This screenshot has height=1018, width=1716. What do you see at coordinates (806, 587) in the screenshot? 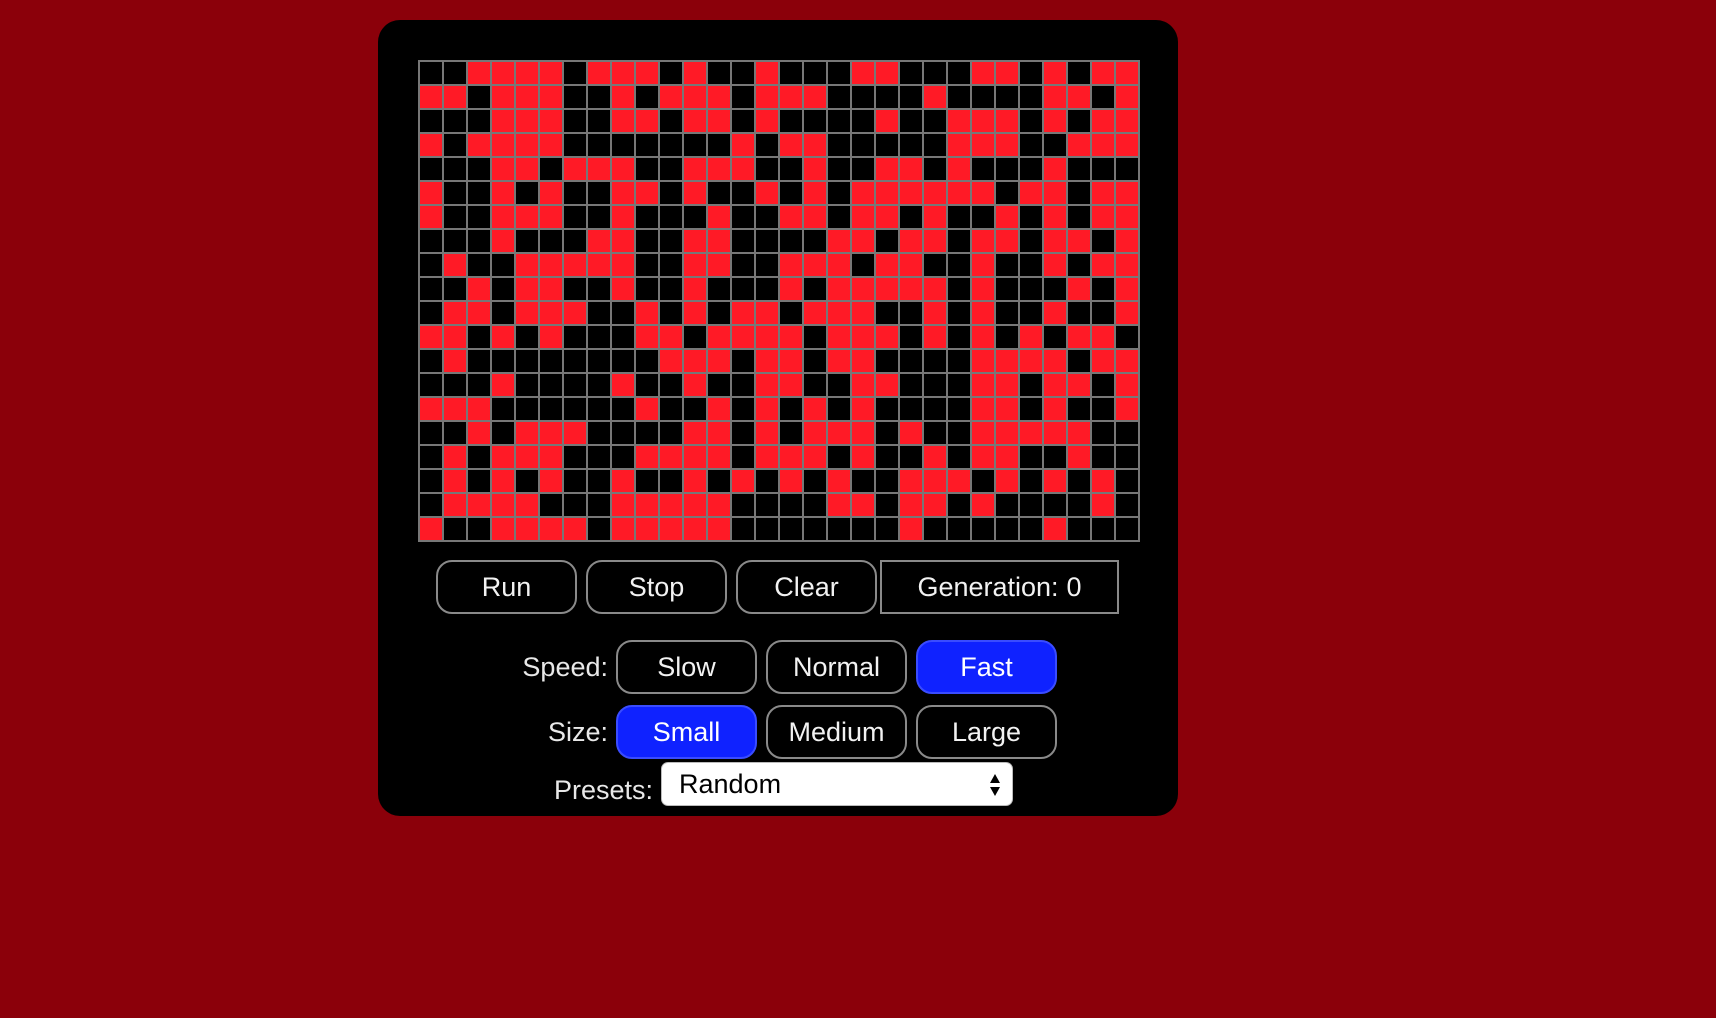
I see `clear-button: Clear` at bounding box center [806, 587].